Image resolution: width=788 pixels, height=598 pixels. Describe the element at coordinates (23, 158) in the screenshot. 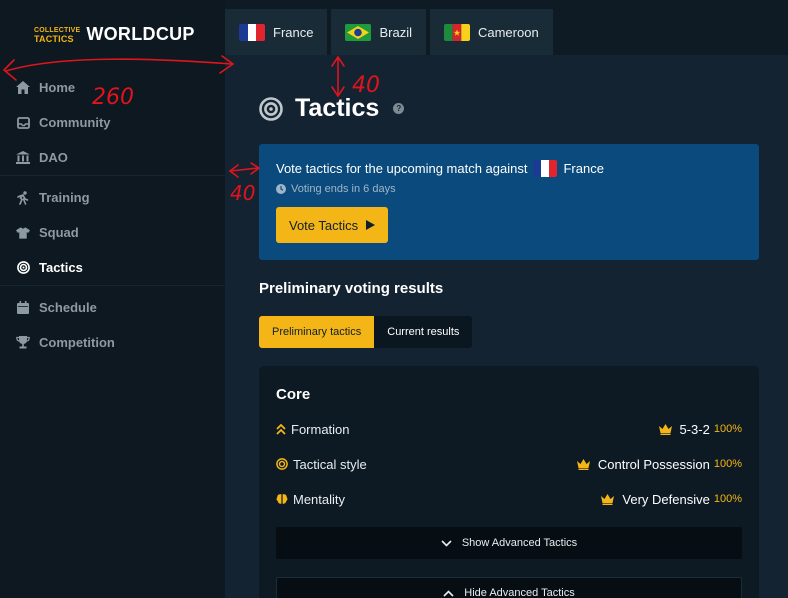

I see `bank-icon` at that location.